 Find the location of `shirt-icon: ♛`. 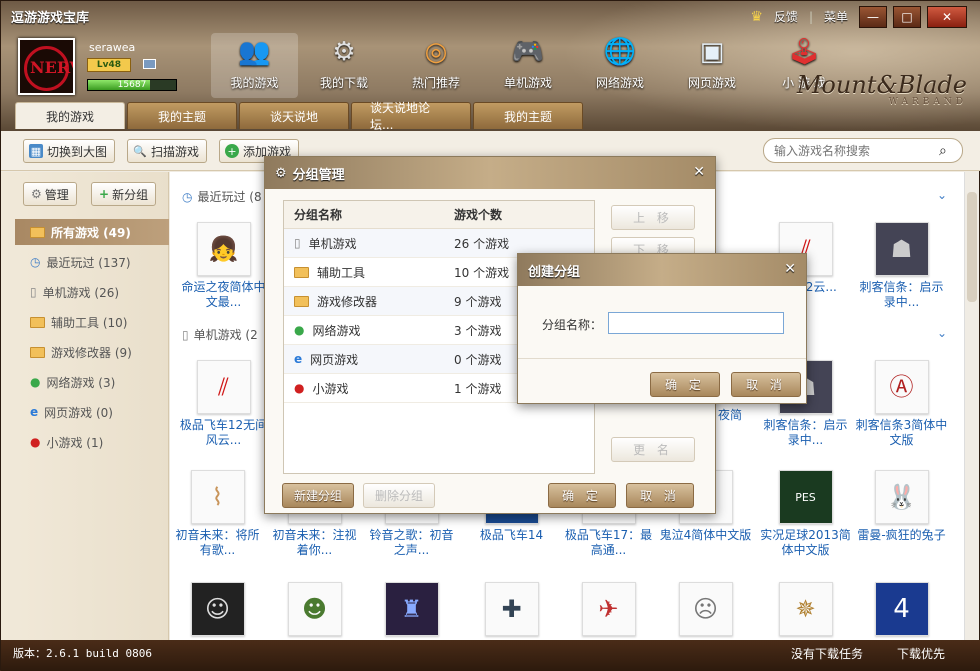

shirt-icon: ♛ is located at coordinates (756, 17).